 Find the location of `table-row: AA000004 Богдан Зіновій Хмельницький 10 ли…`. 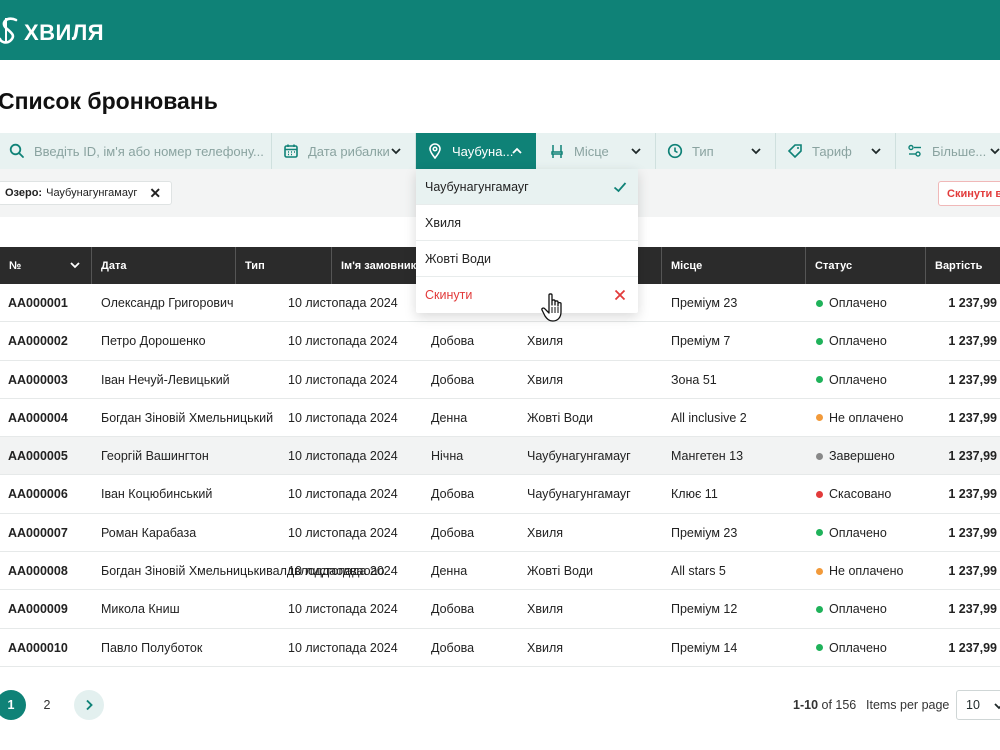

table-row: AA000004 Богдан Зіновій Хмельницький 10 ли… is located at coordinates (500, 418).